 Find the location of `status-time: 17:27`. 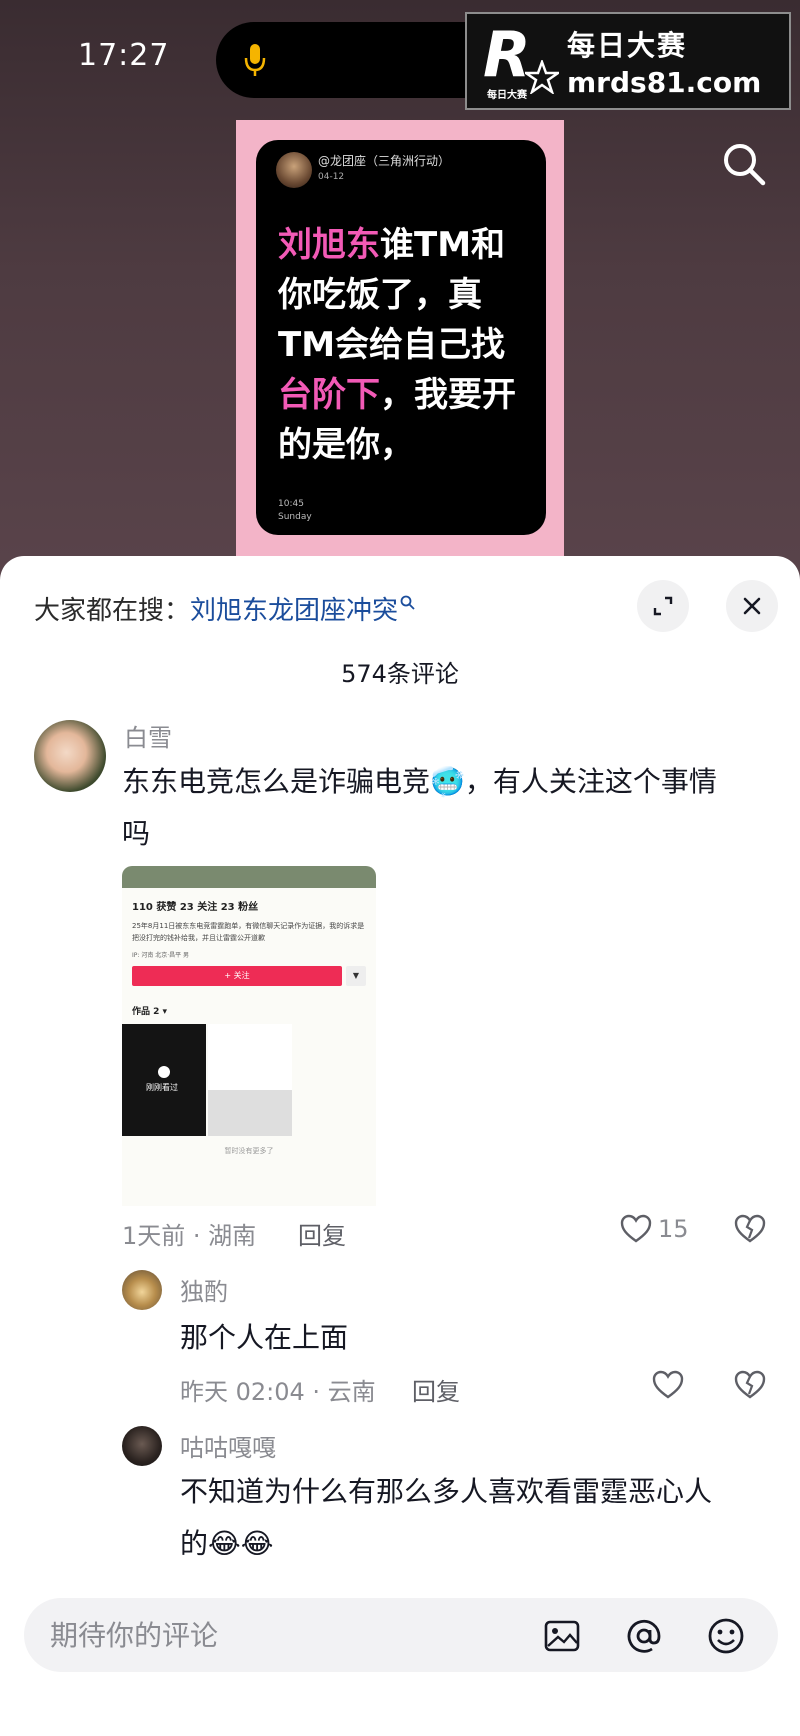

status-time: 17:27 is located at coordinates (124, 55).